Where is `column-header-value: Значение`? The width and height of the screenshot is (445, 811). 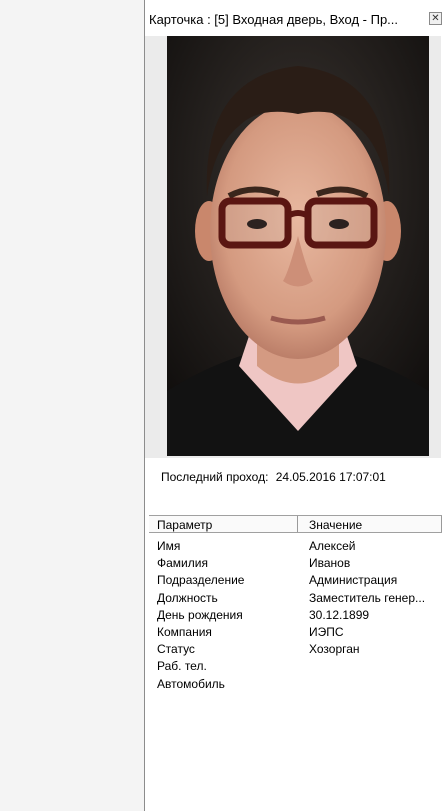 column-header-value: Значение is located at coordinates (335, 525).